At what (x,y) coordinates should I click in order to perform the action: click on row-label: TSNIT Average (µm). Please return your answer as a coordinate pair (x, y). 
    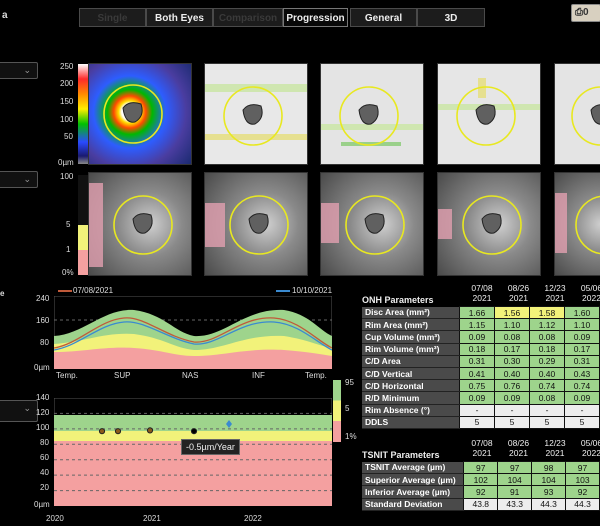
    Looking at the image, I should click on (413, 468).